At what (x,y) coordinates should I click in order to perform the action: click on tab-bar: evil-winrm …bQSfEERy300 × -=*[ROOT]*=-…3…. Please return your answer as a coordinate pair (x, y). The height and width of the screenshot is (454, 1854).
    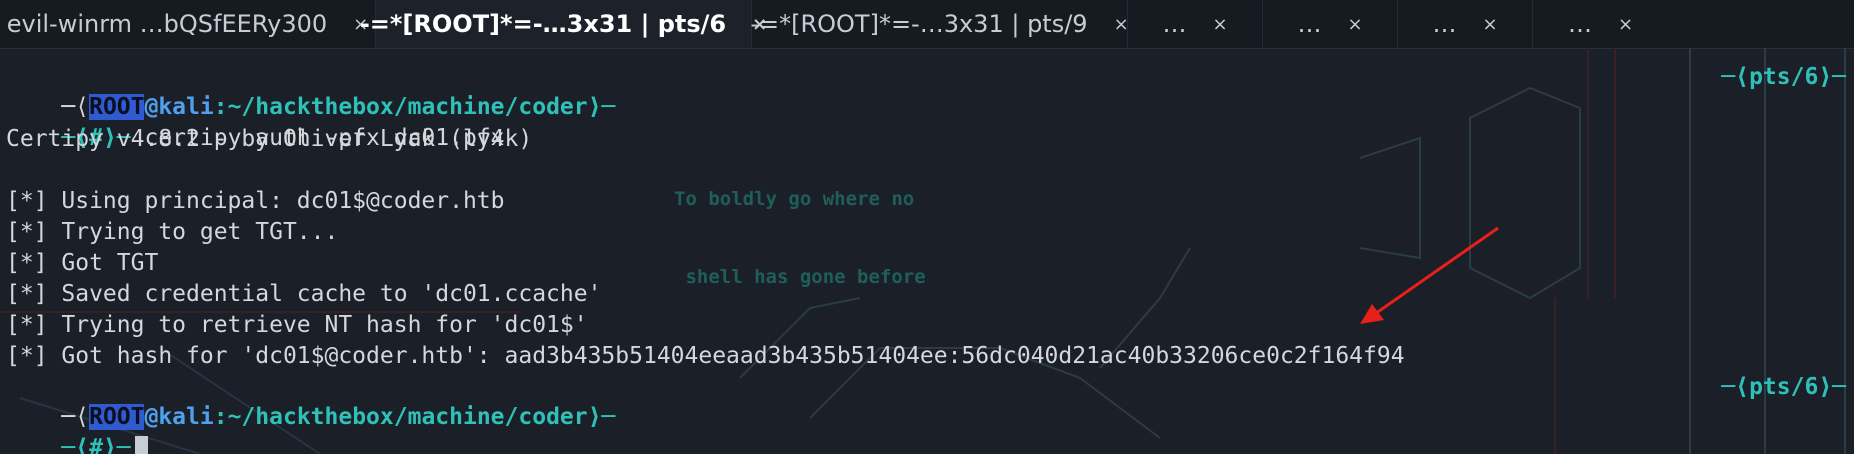
    Looking at the image, I should click on (927, 24).